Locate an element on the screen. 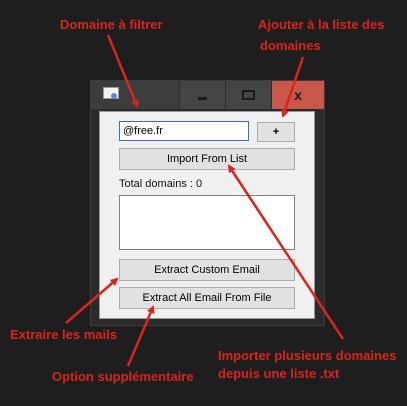 Image resolution: width=407 pixels, height=406 pixels. arrow-add is located at coordinates (293, 87).